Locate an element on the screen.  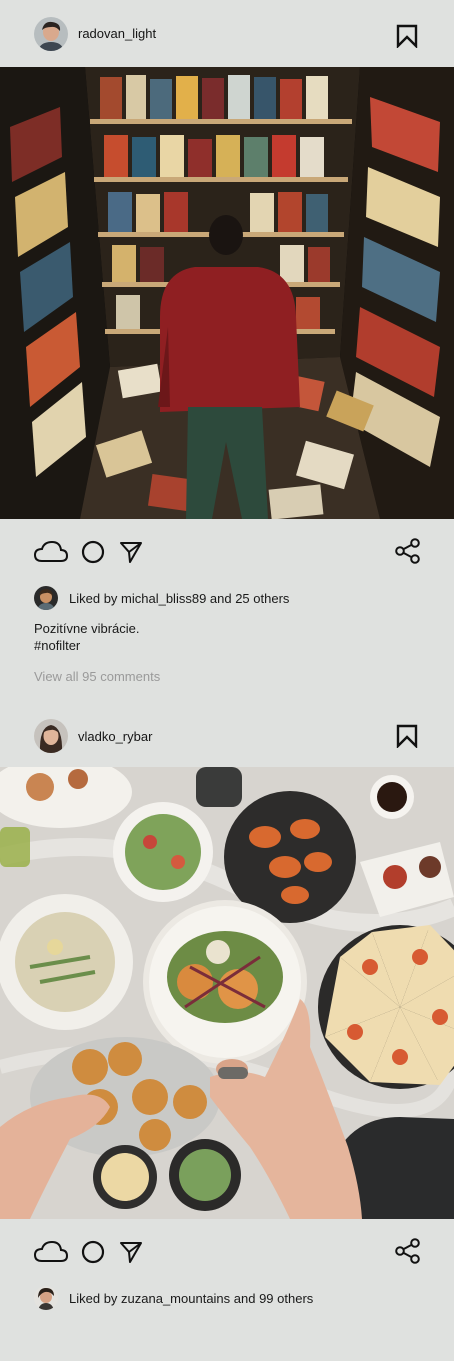
likes-row: Liked by zuzana_mountains and 99 others is located at coordinates (227, 1298).